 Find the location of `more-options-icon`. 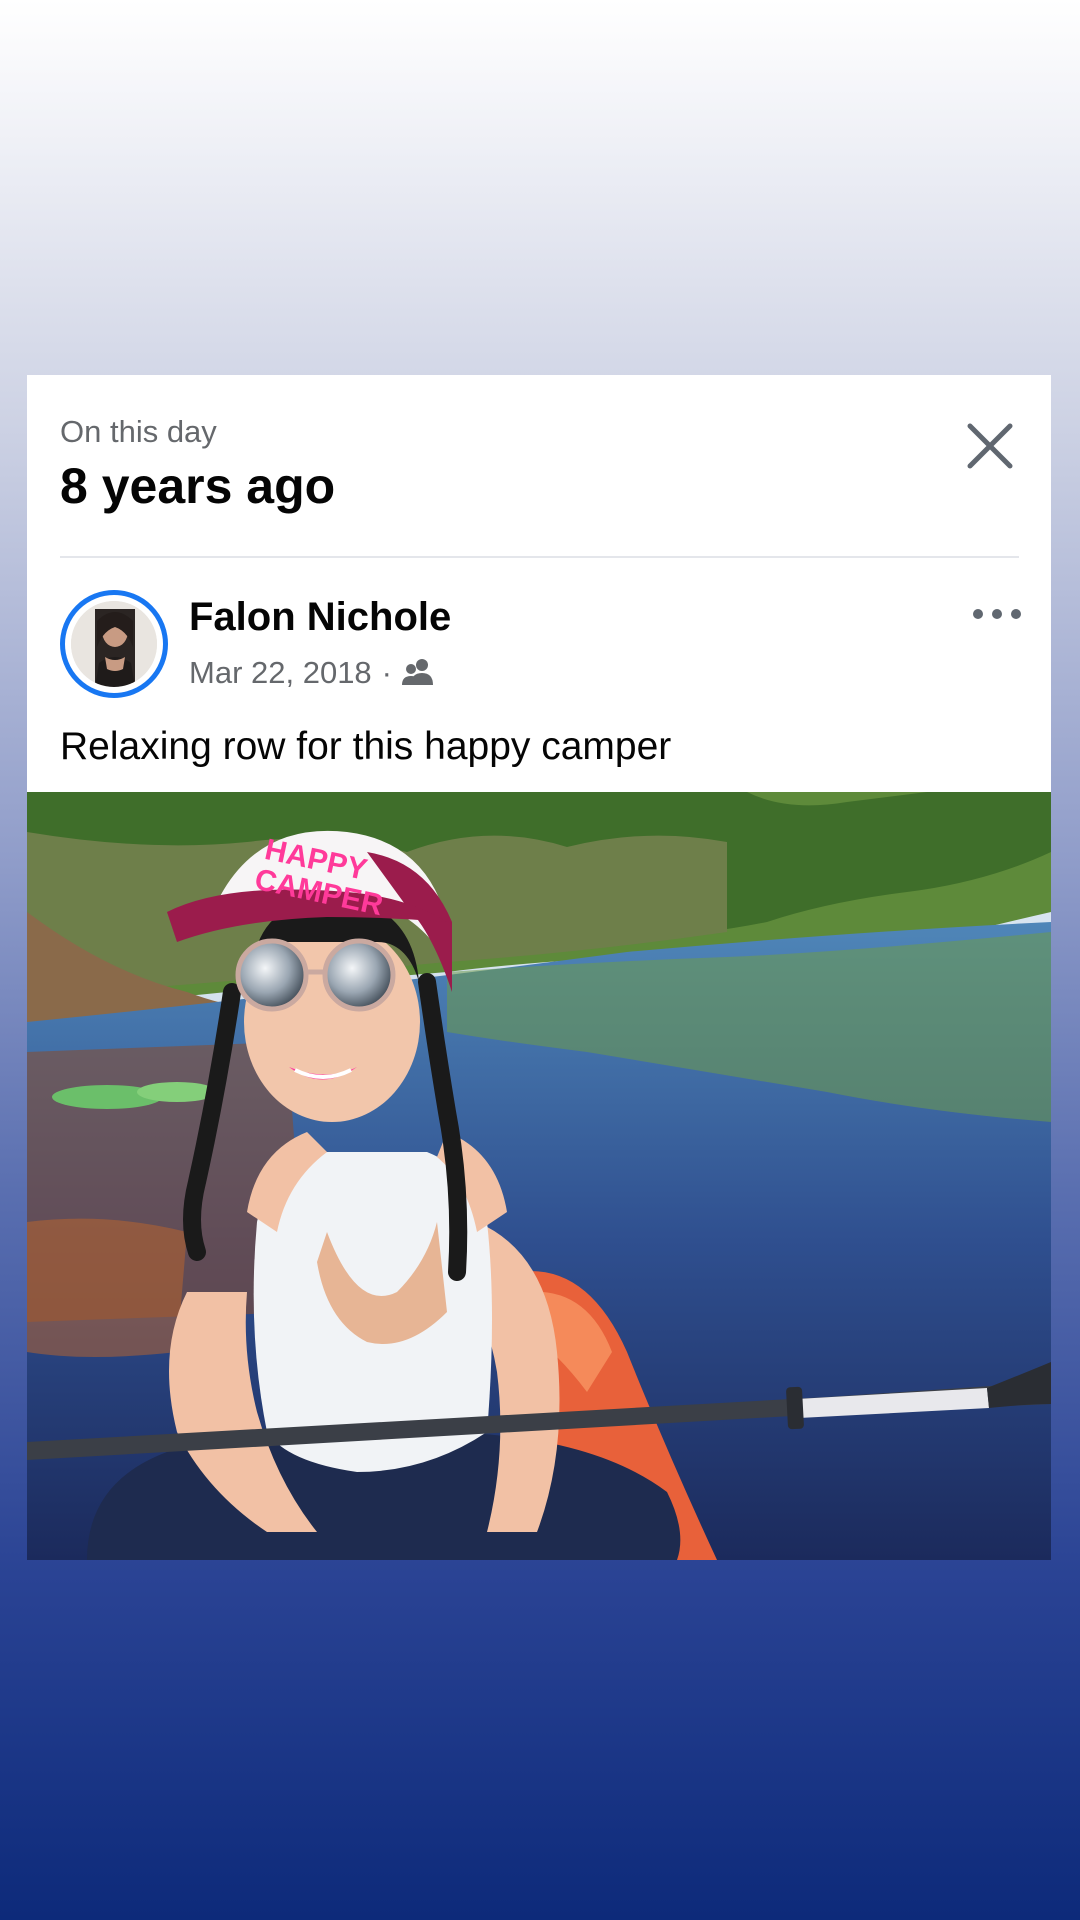

more-options-icon is located at coordinates (997, 614).